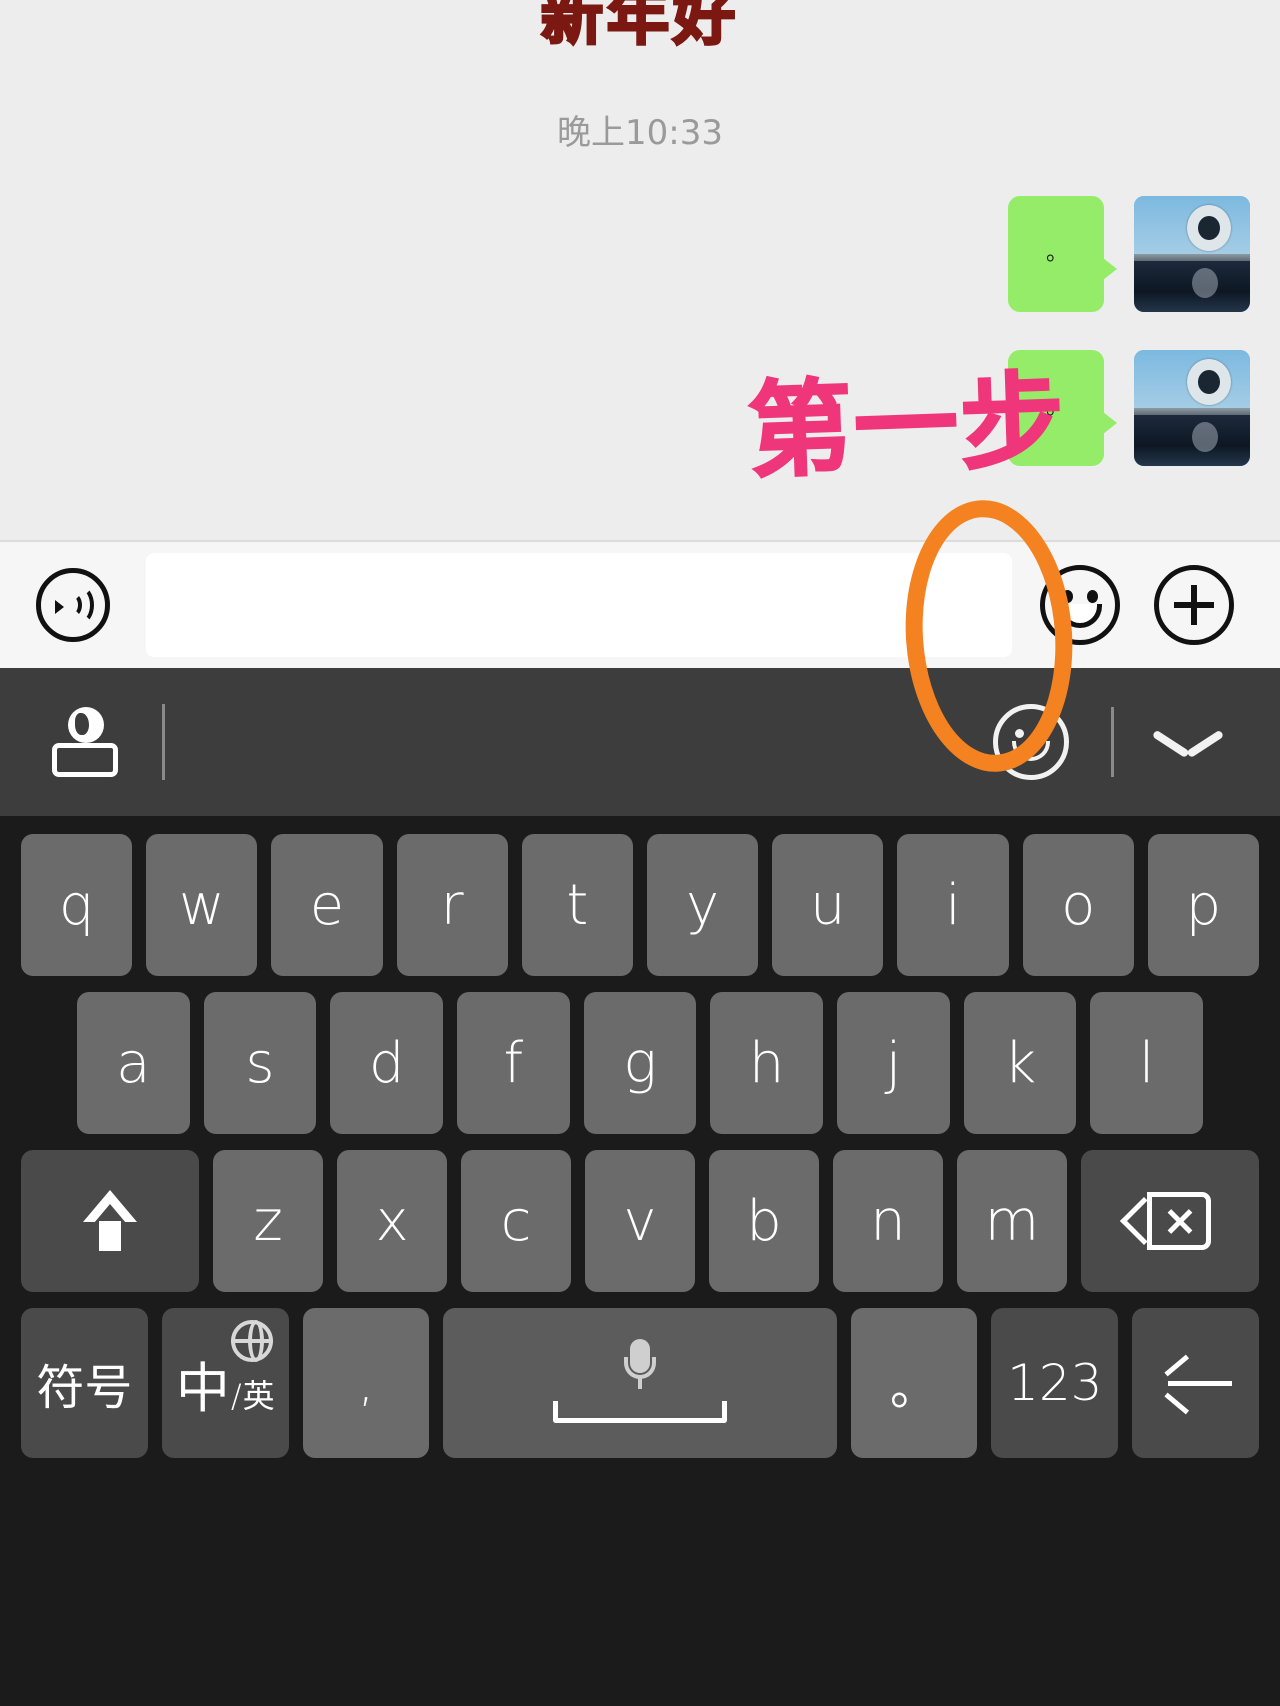 Image resolution: width=1280 pixels, height=1706 pixels. What do you see at coordinates (260, 1063) in the screenshot?
I see `key-s: s` at bounding box center [260, 1063].